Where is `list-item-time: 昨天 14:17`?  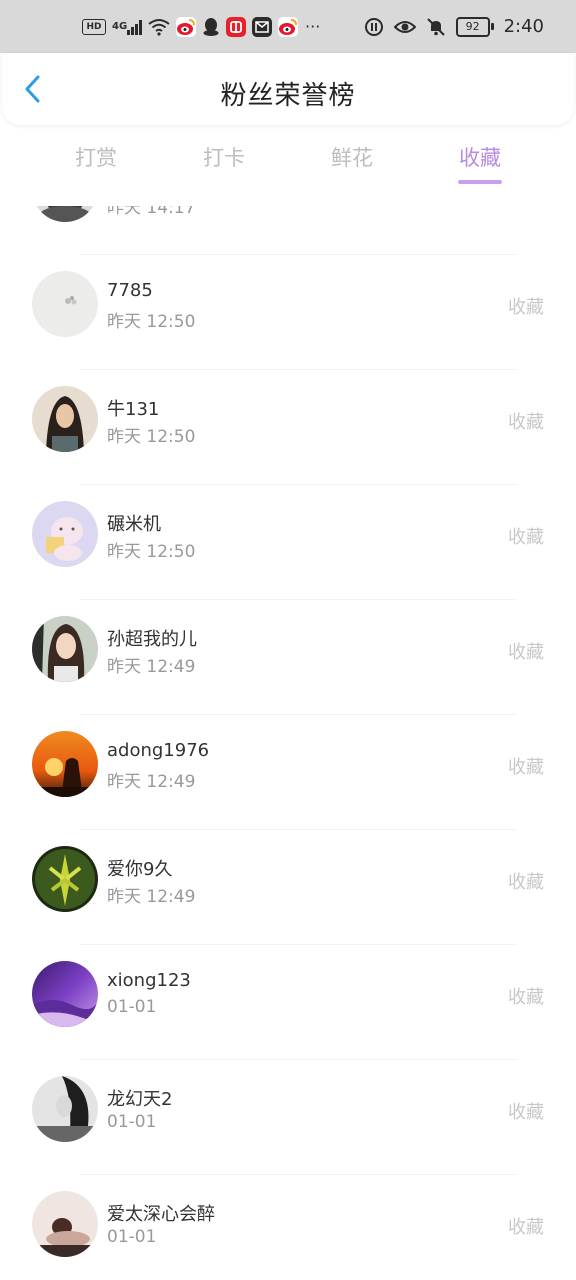 list-item-time: 昨天 14:17 is located at coordinates (151, 212).